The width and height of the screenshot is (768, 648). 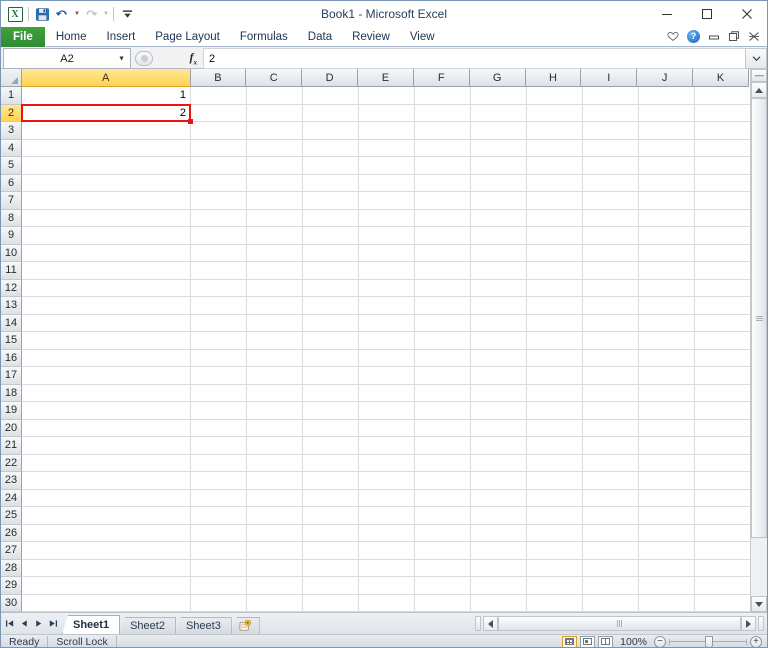 I want to click on cell-A21, so click(x=106, y=446).